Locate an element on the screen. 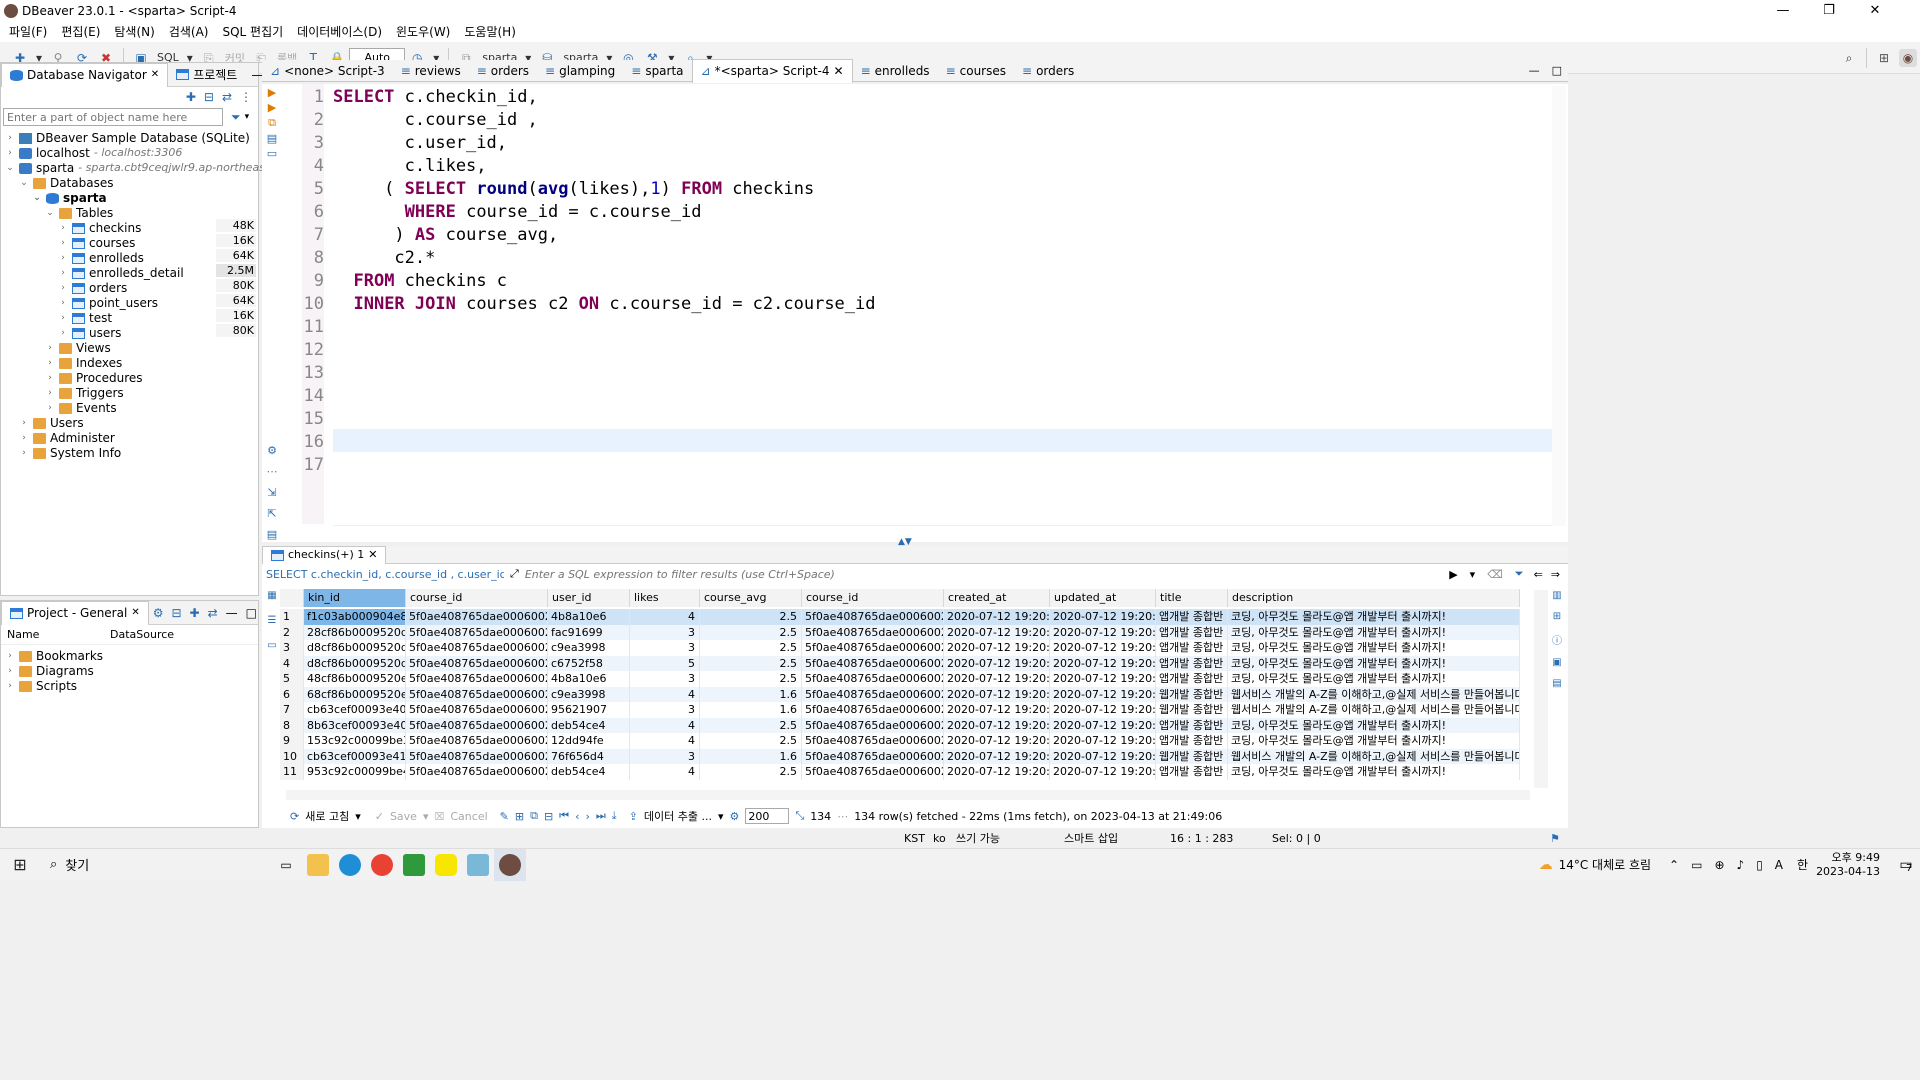  table-cell: d8cf86b0009520dd1 is located at coordinates (355, 663).